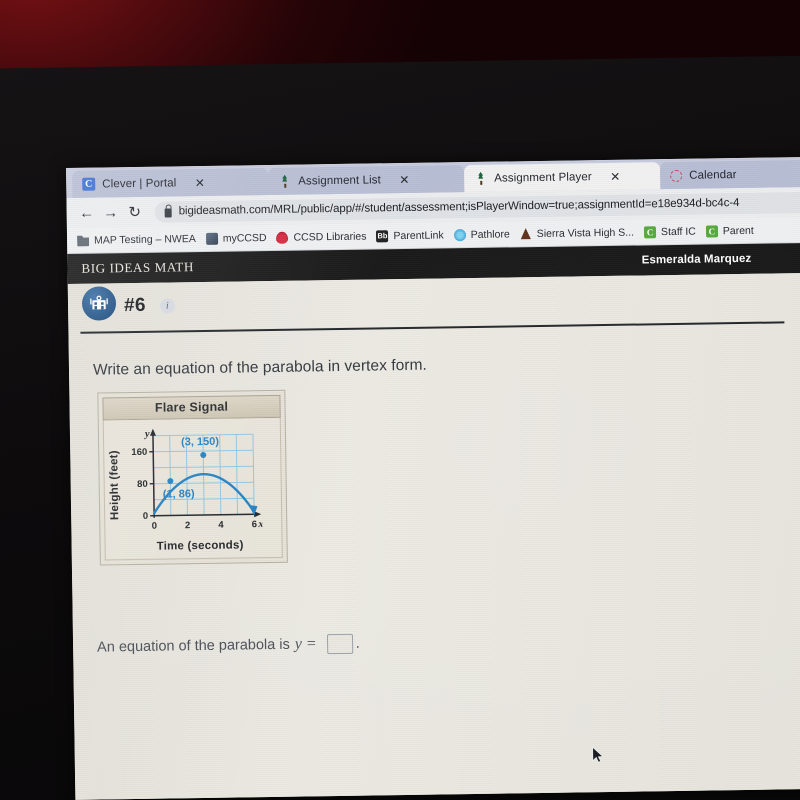  What do you see at coordinates (676, 175) in the screenshot?
I see `calendar-favicon` at bounding box center [676, 175].